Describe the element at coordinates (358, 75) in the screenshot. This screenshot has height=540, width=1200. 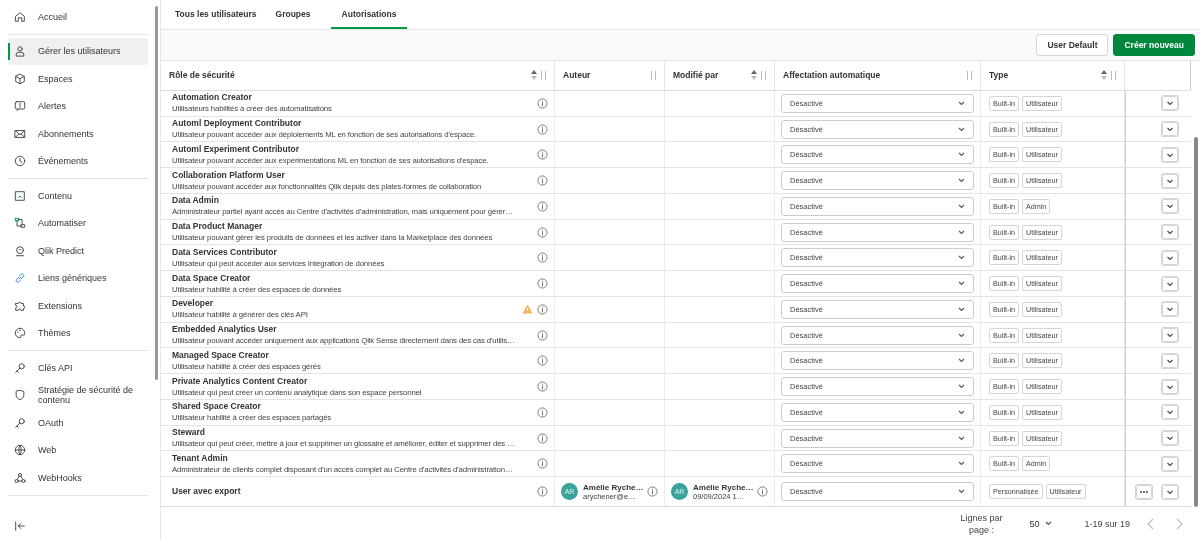
I see `column-header: Rôle de sécurité` at that location.